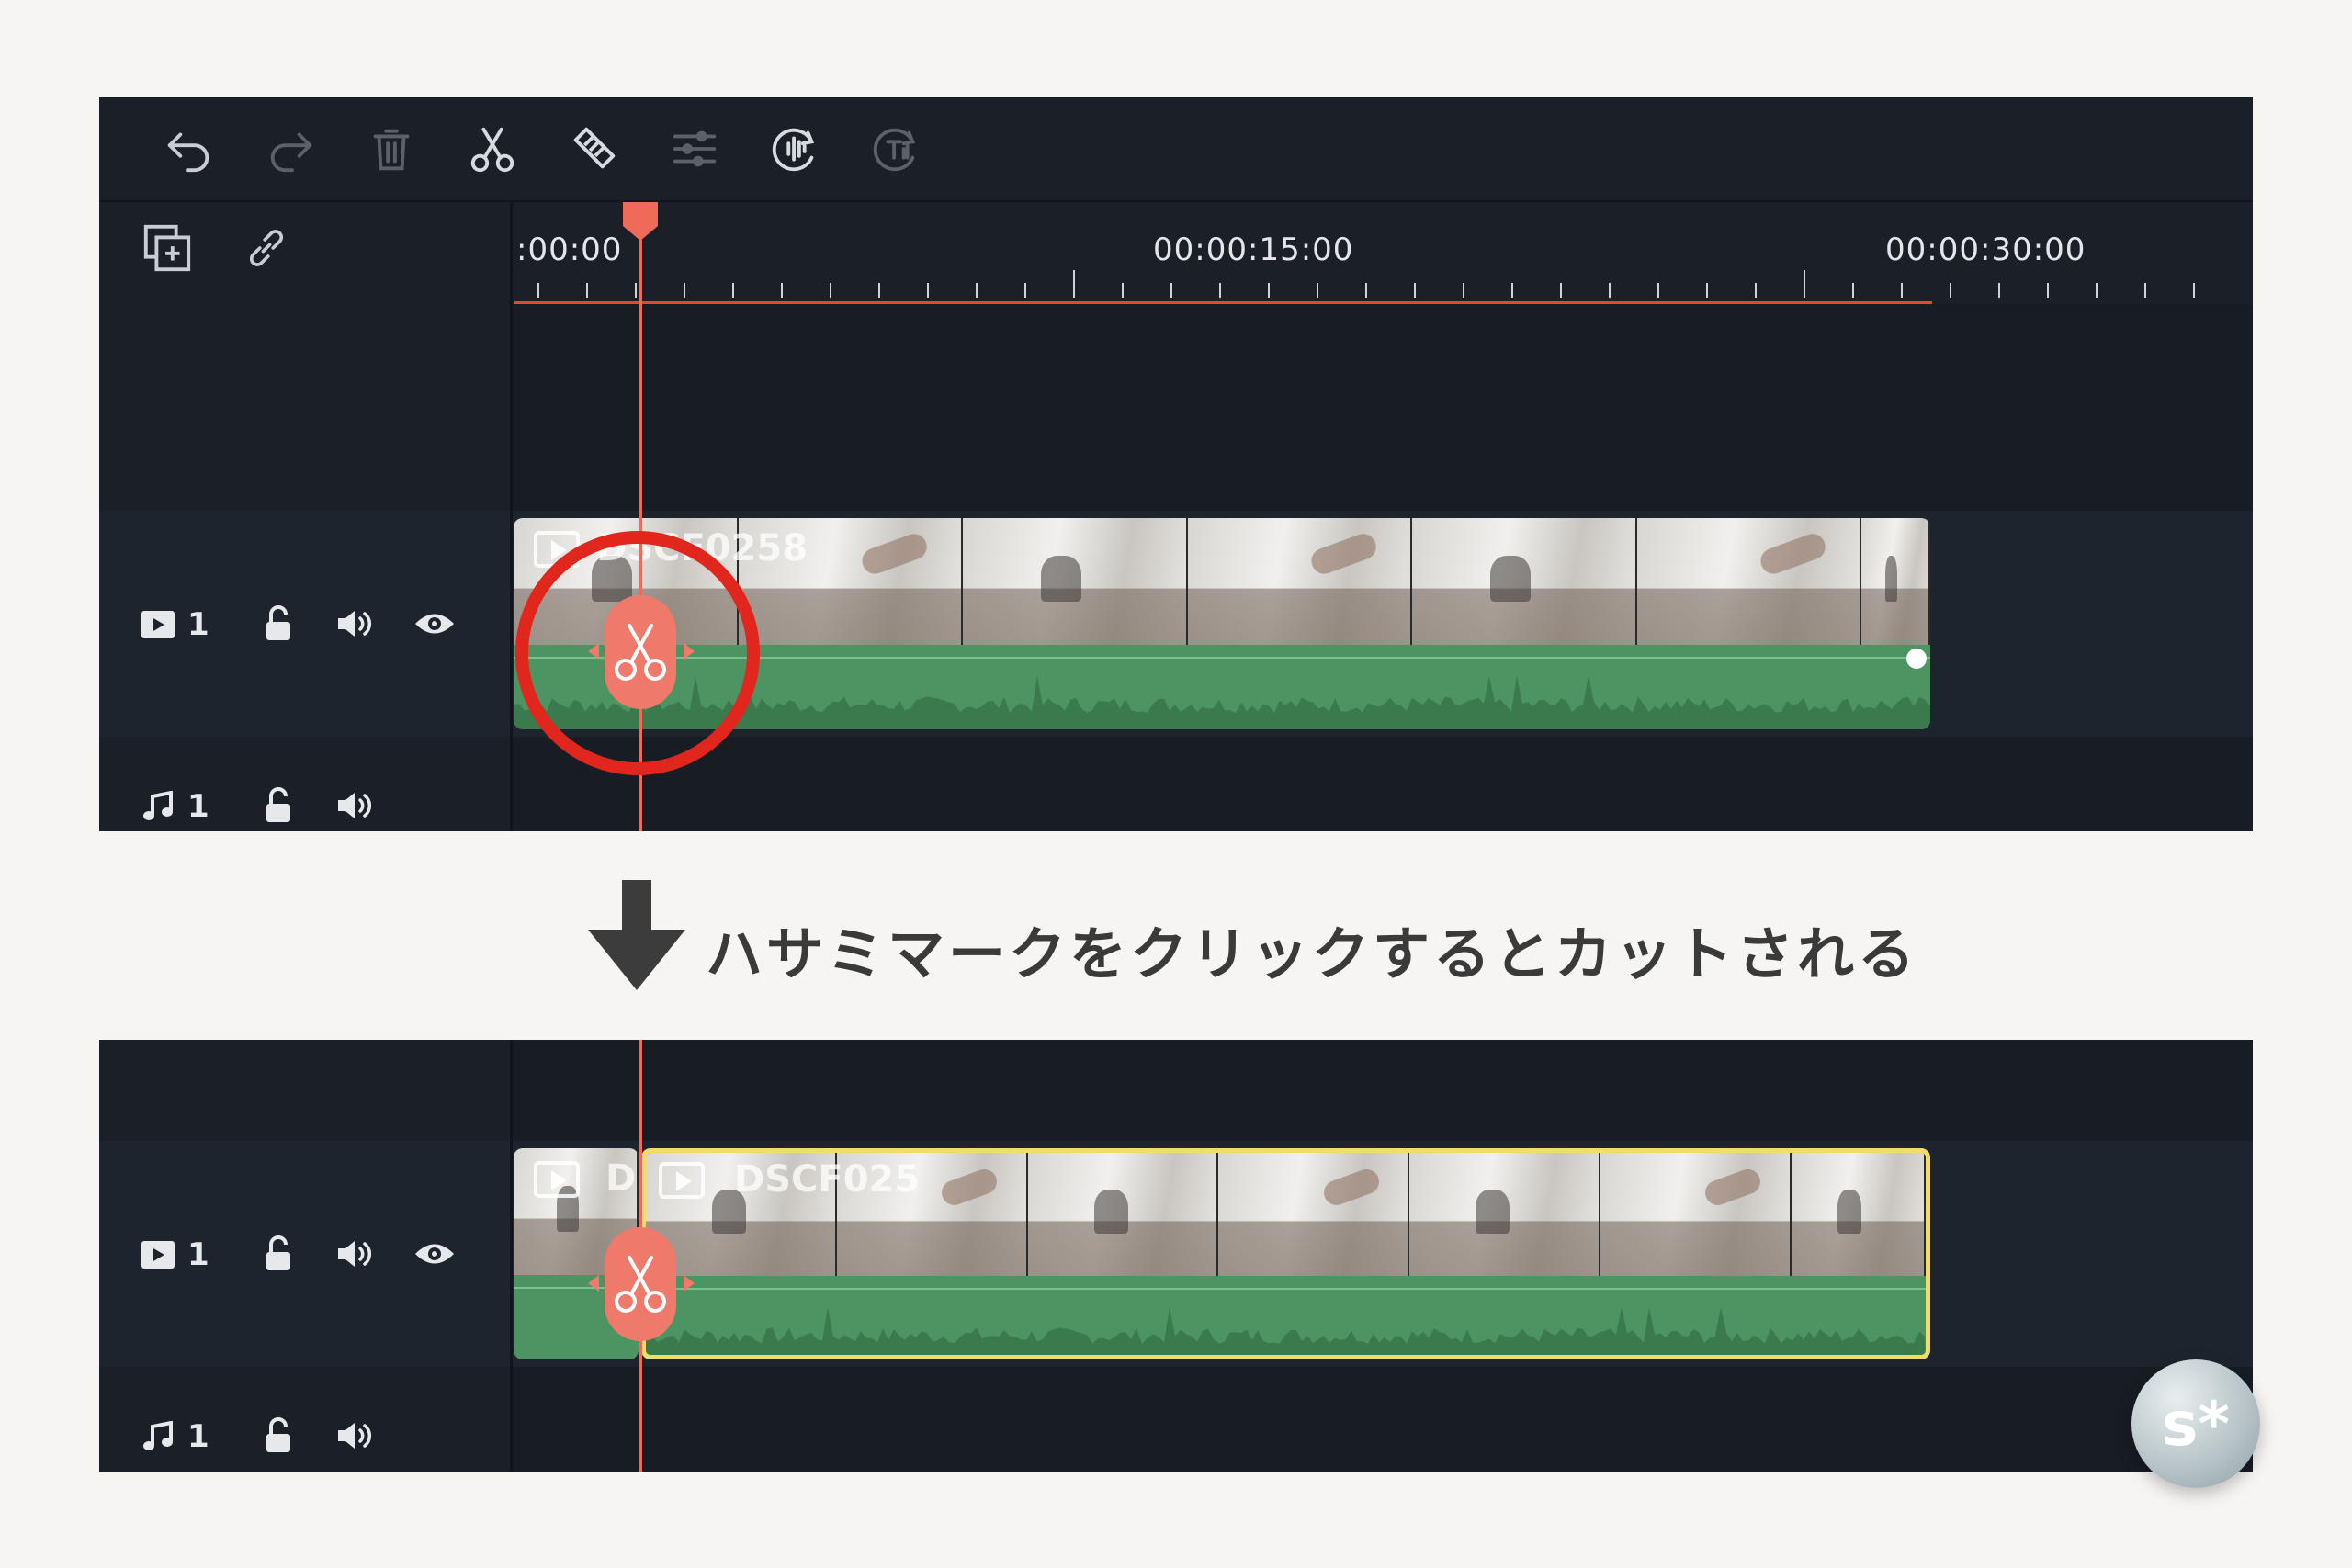 The width and height of the screenshot is (2352, 1568). What do you see at coordinates (593, 148) in the screenshot?
I see `tag-icon` at bounding box center [593, 148].